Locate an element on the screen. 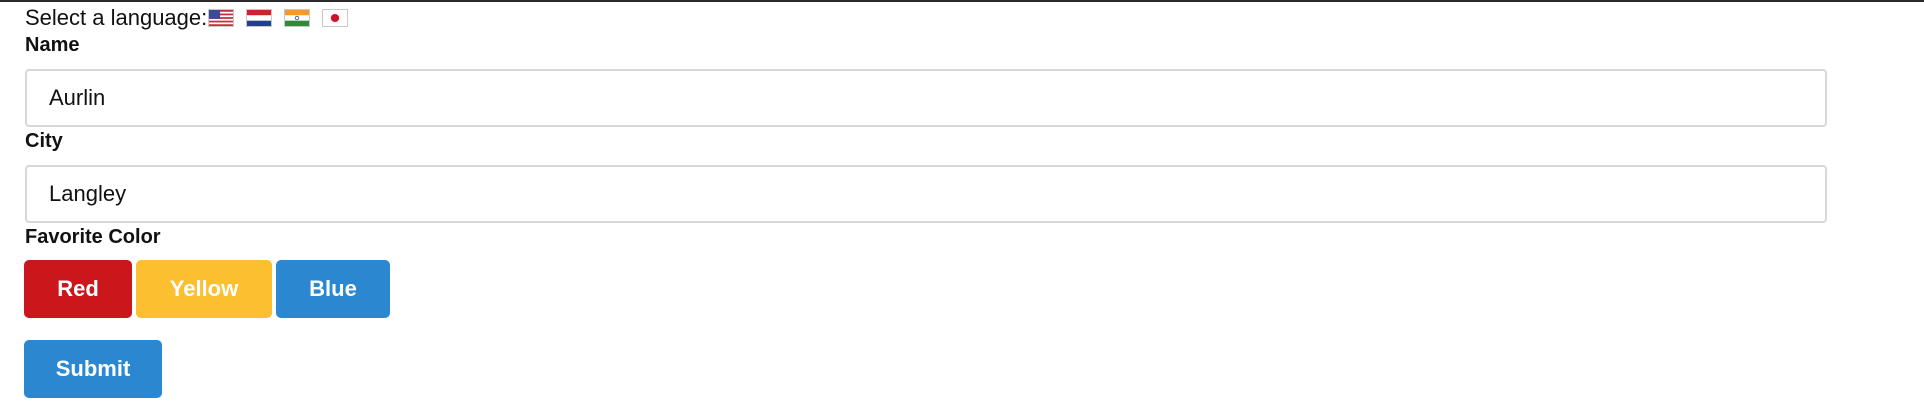 This screenshot has width=1924, height=420. color-button-group: Red Yellow Blue is located at coordinates (209, 289).